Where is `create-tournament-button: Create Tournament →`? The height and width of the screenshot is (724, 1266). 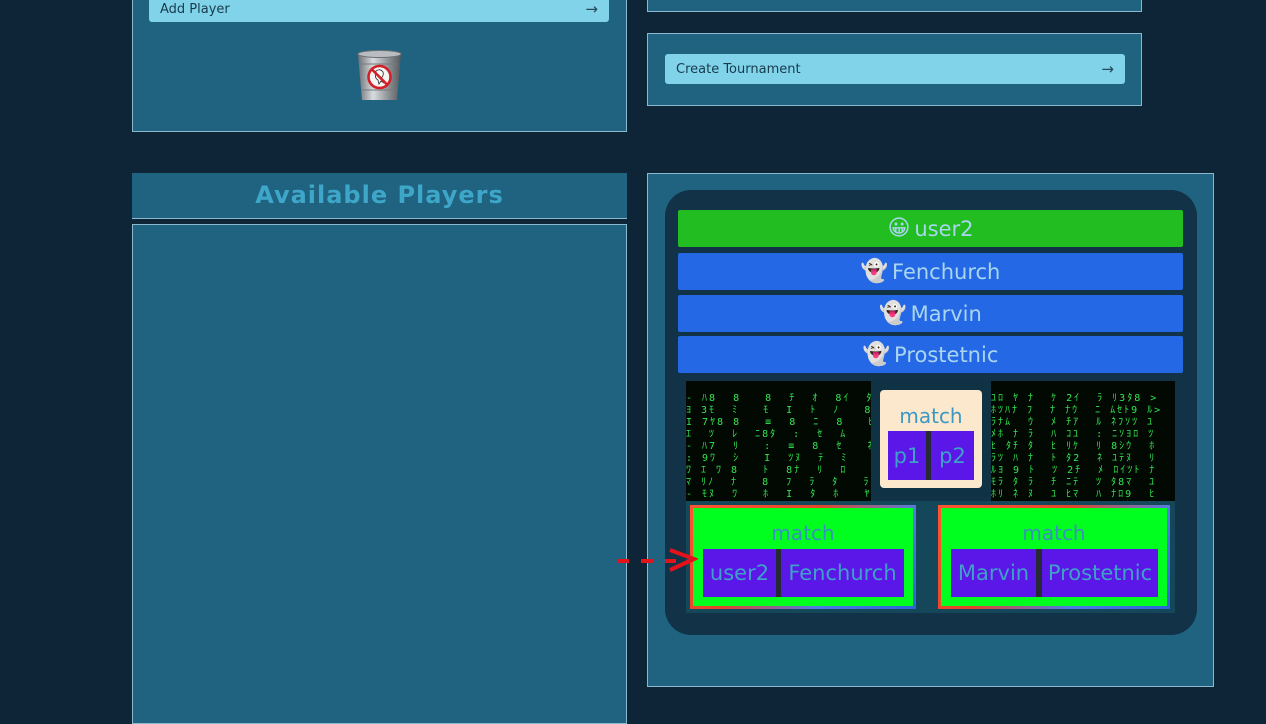 create-tournament-button: Create Tournament → is located at coordinates (895, 69).